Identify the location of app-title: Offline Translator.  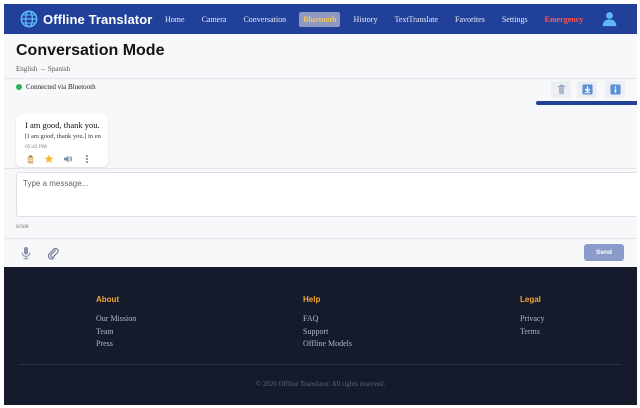
(98, 19).